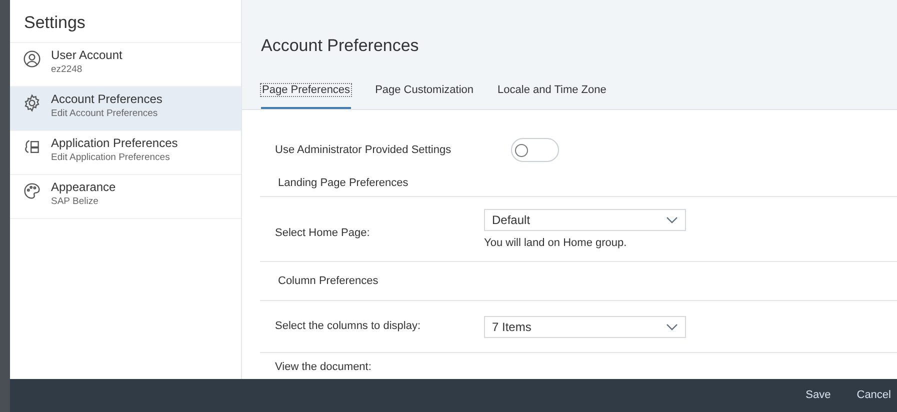 The width and height of the screenshot is (897, 412). I want to click on field-label: View the document:, so click(323, 367).